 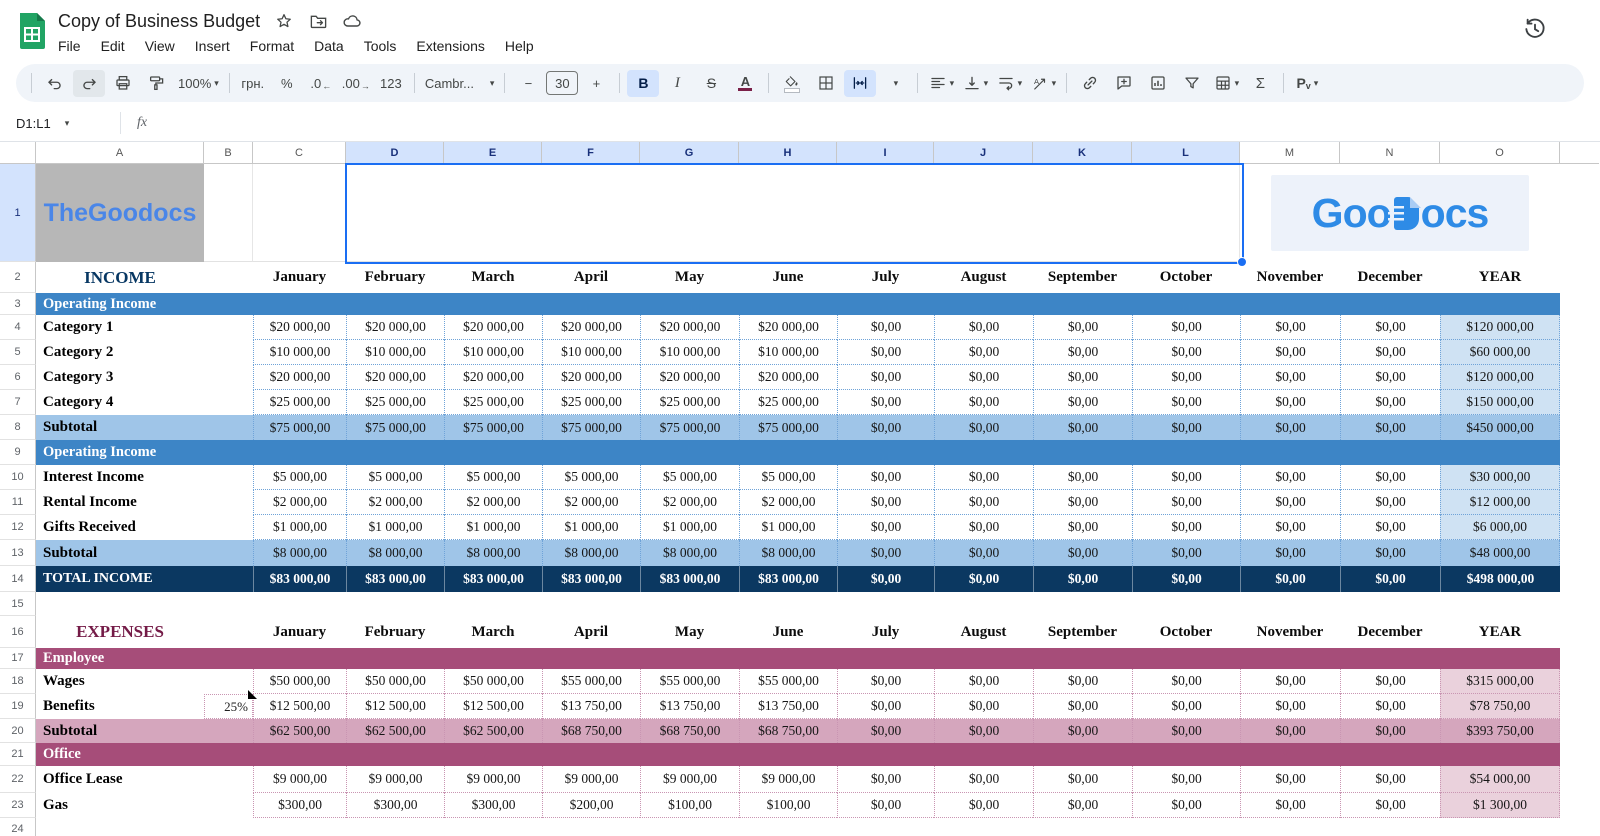 I want to click on insert-link-button, so click(x=1090, y=83).